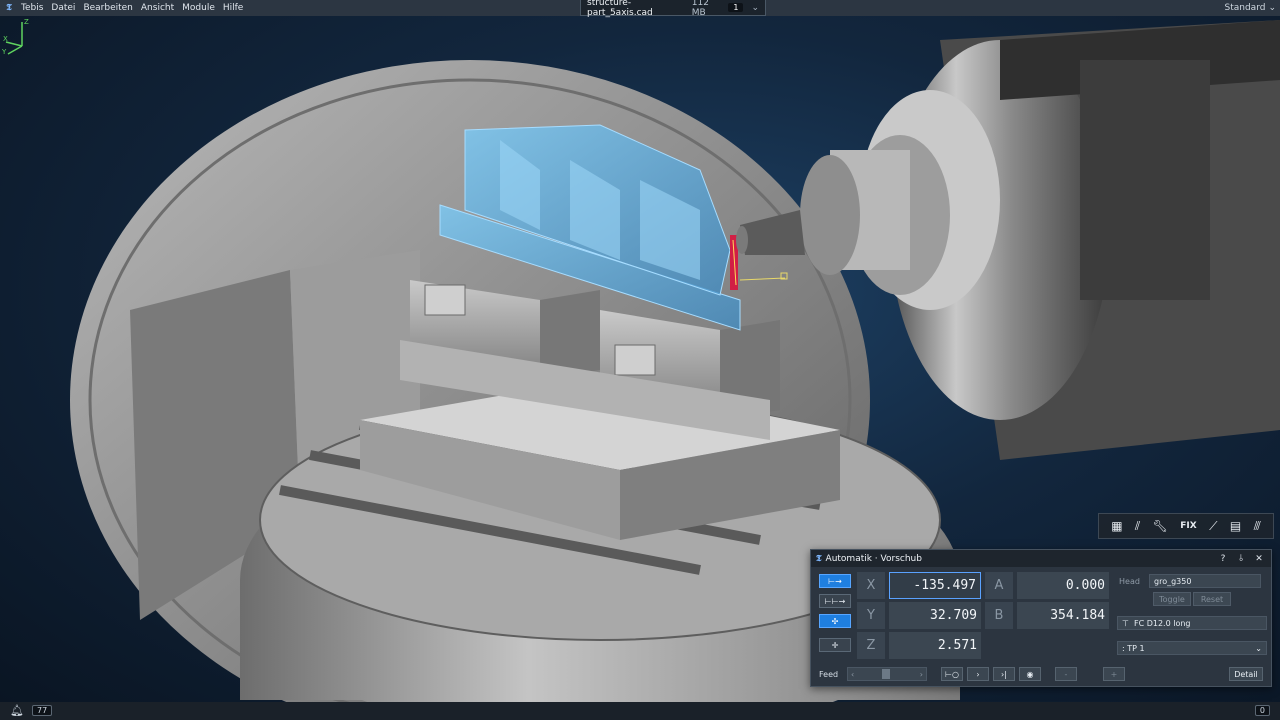 The image size is (1280, 720). Describe the element at coordinates (1241, 559) in the screenshot. I see `pin-icon: ⫰` at that location.